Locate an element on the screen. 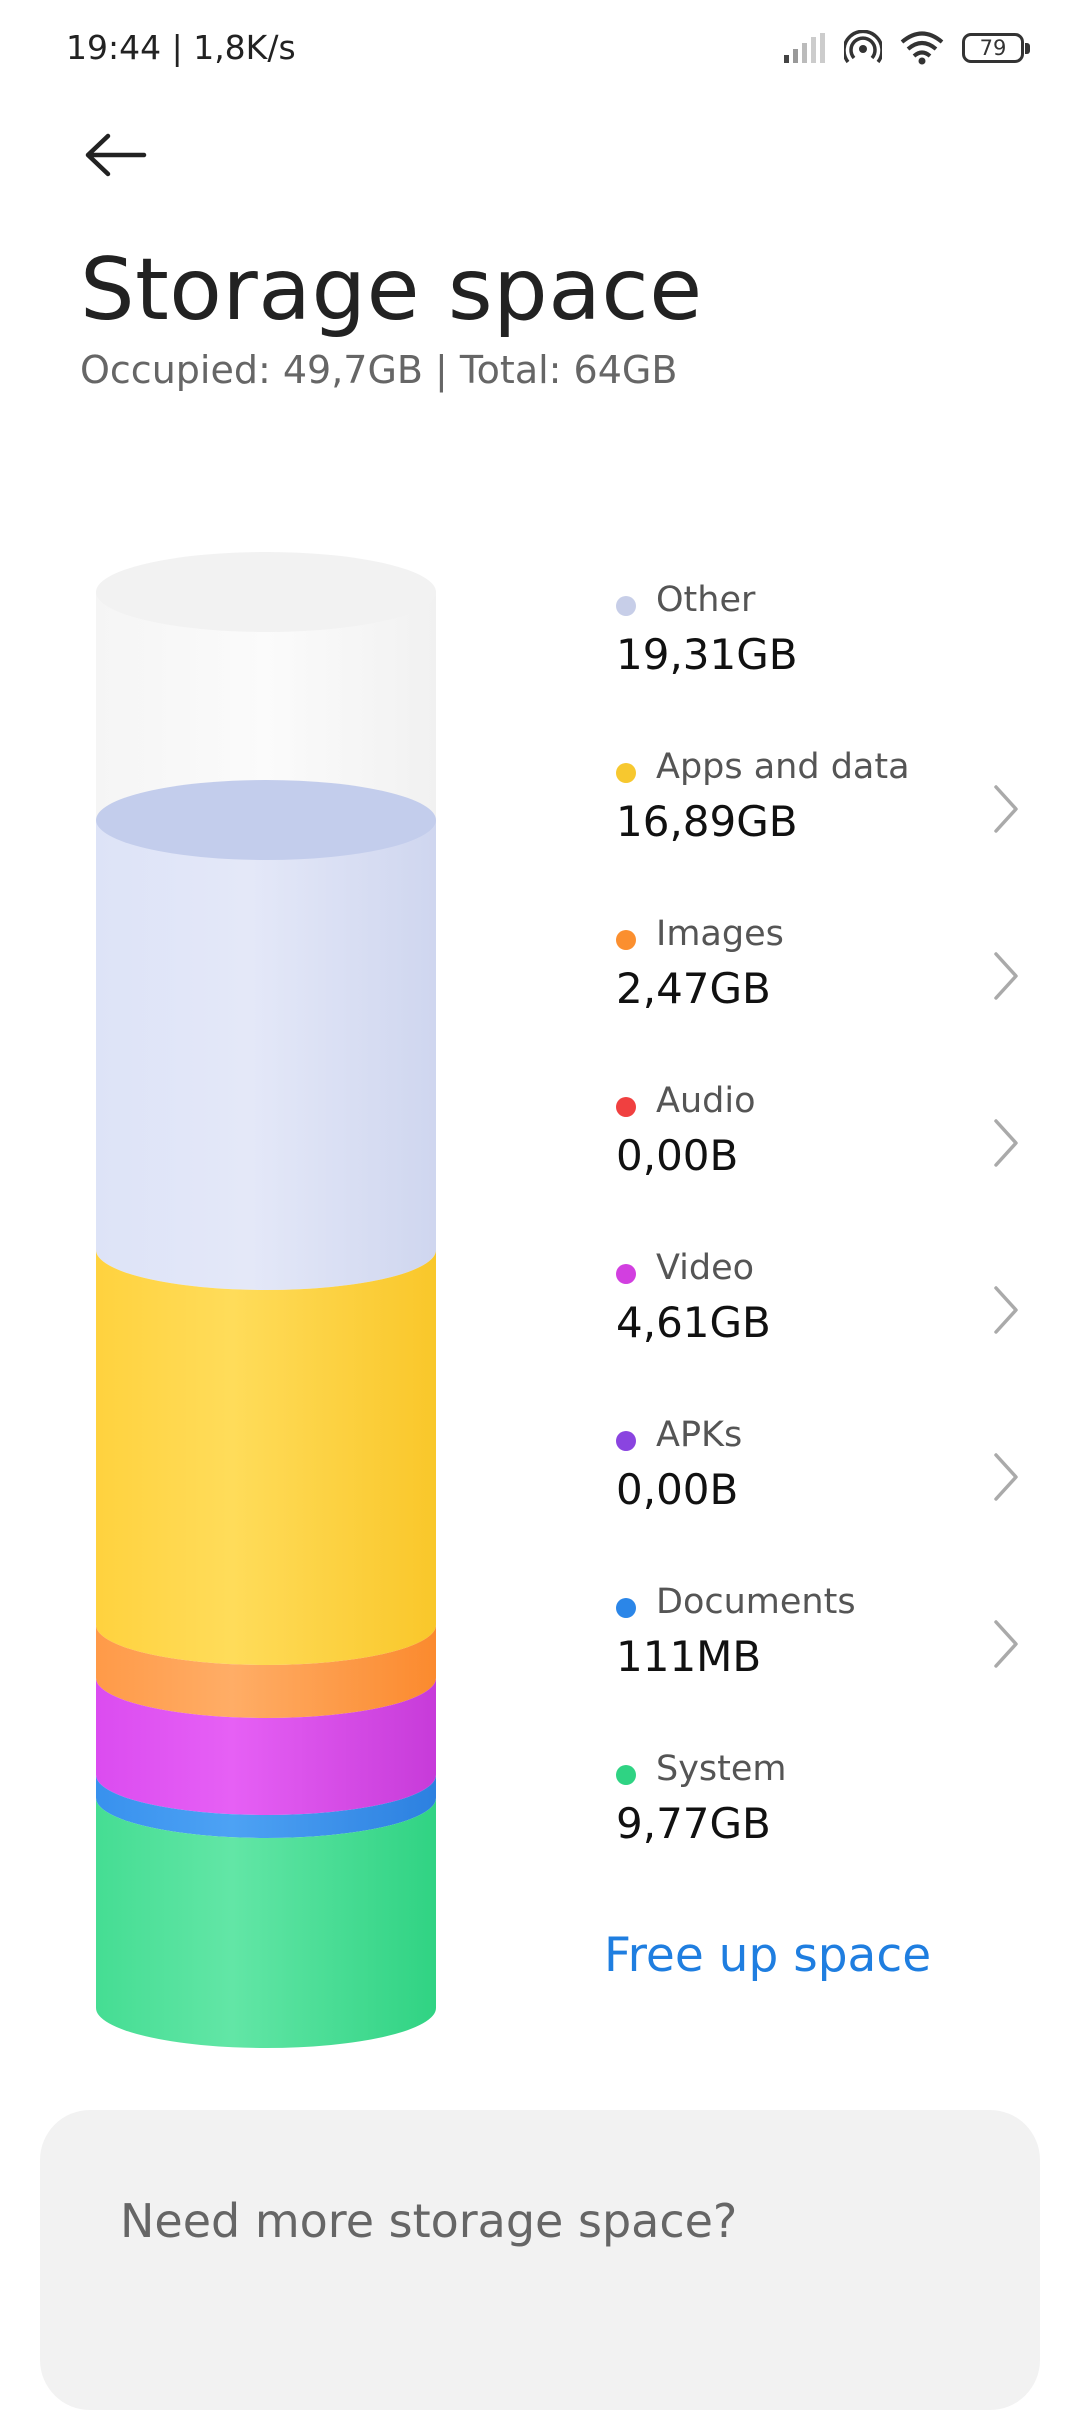  legend-item-apps-and-data: Apps and data 16,89GB is located at coordinates (821, 830).